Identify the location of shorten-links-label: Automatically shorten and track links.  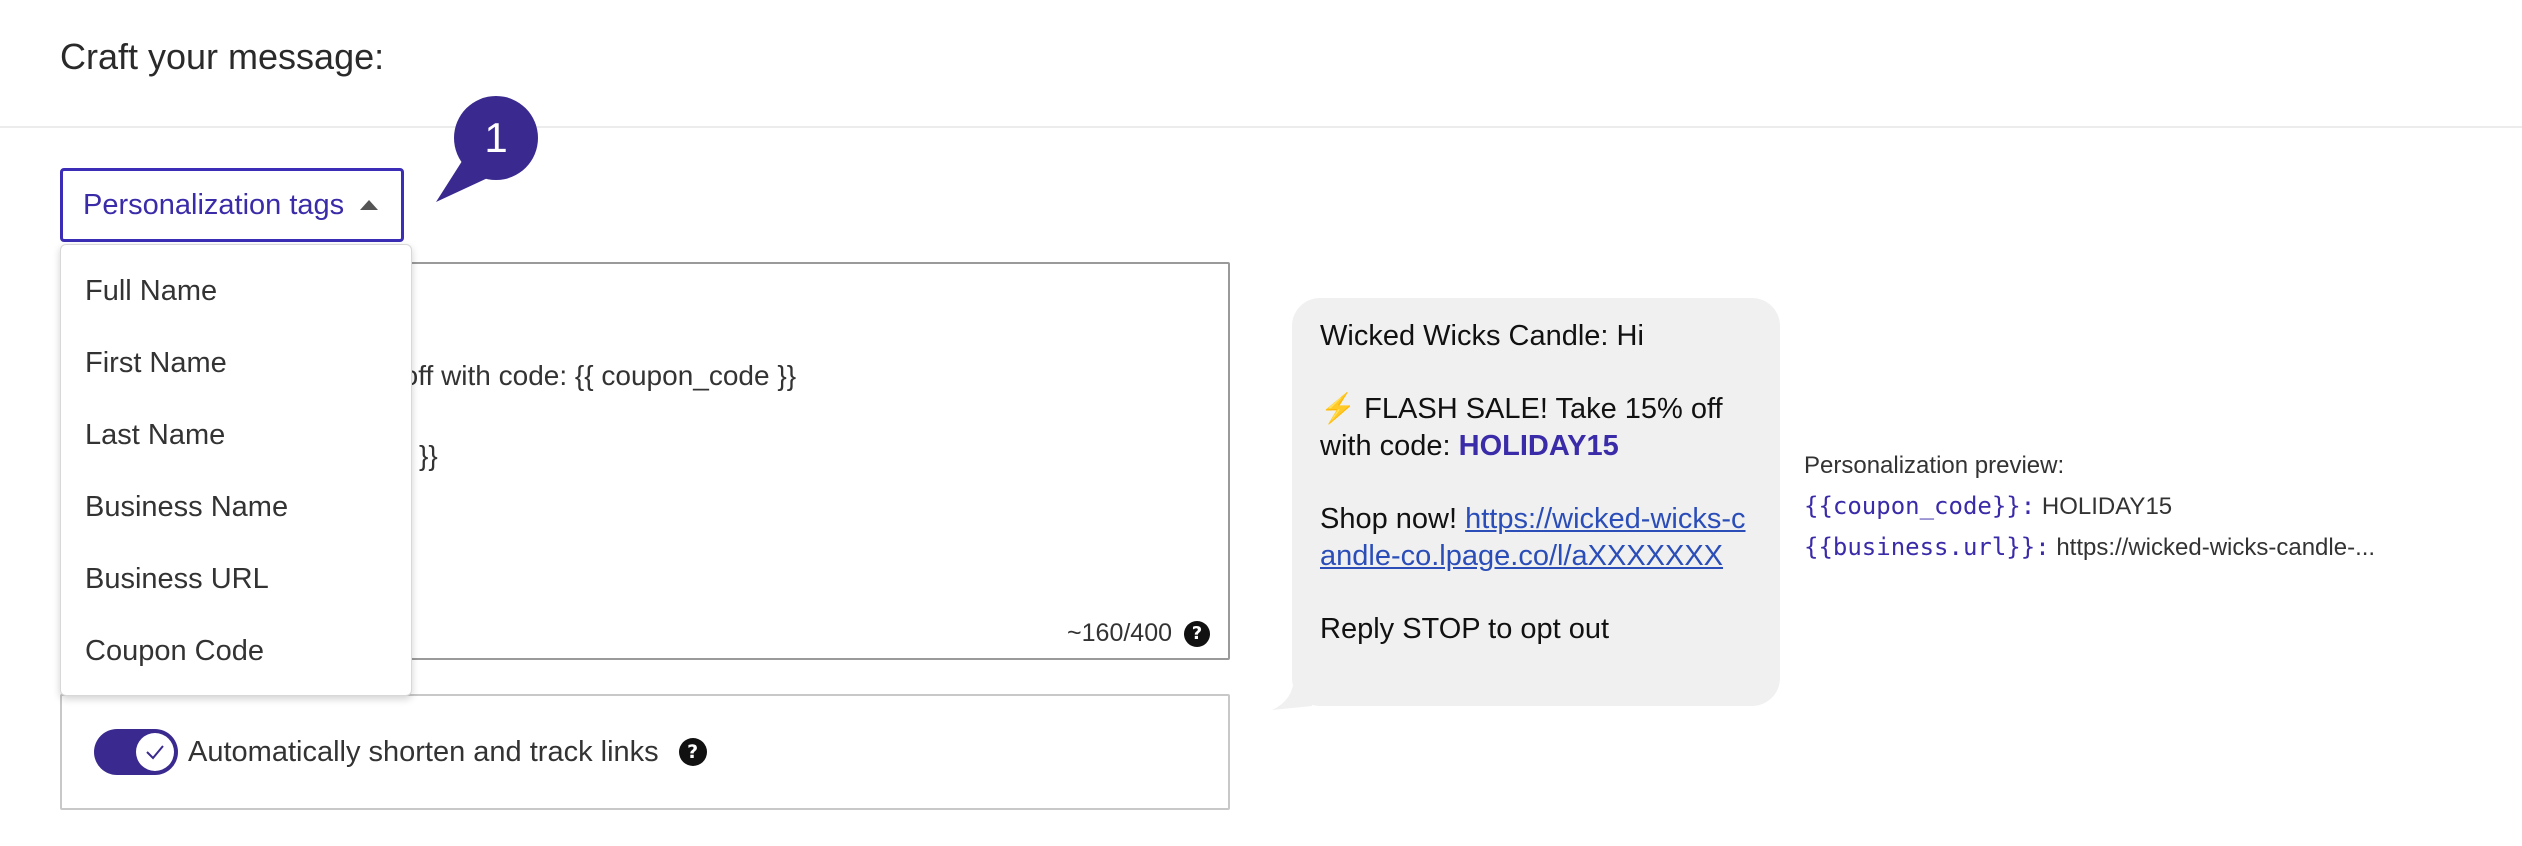
(423, 751).